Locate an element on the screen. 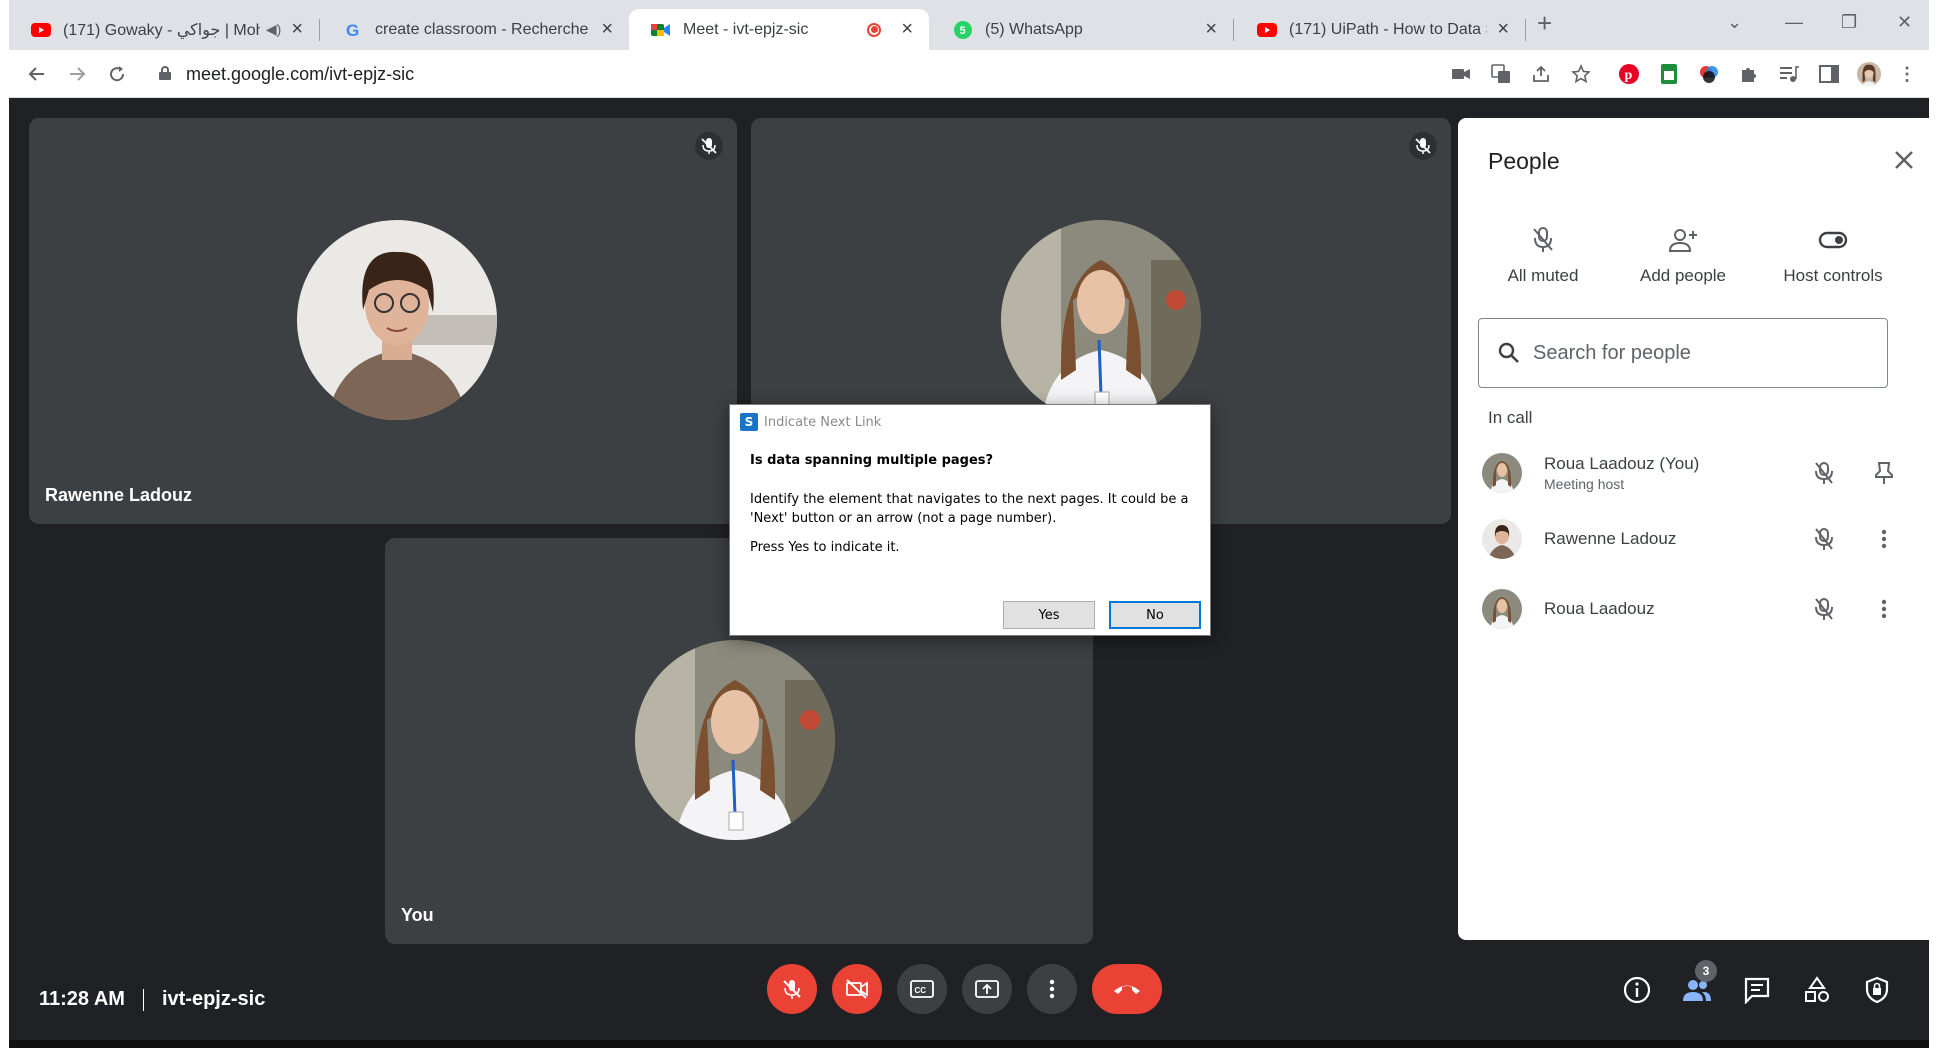 Image resolution: width=1938 pixels, height=1048 pixels. people-button: 3 is located at coordinates (1699, 983).